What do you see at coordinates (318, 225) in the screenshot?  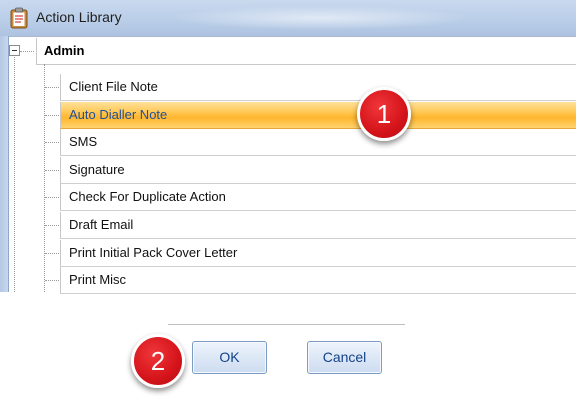 I see `tree-item: Draft Email` at bounding box center [318, 225].